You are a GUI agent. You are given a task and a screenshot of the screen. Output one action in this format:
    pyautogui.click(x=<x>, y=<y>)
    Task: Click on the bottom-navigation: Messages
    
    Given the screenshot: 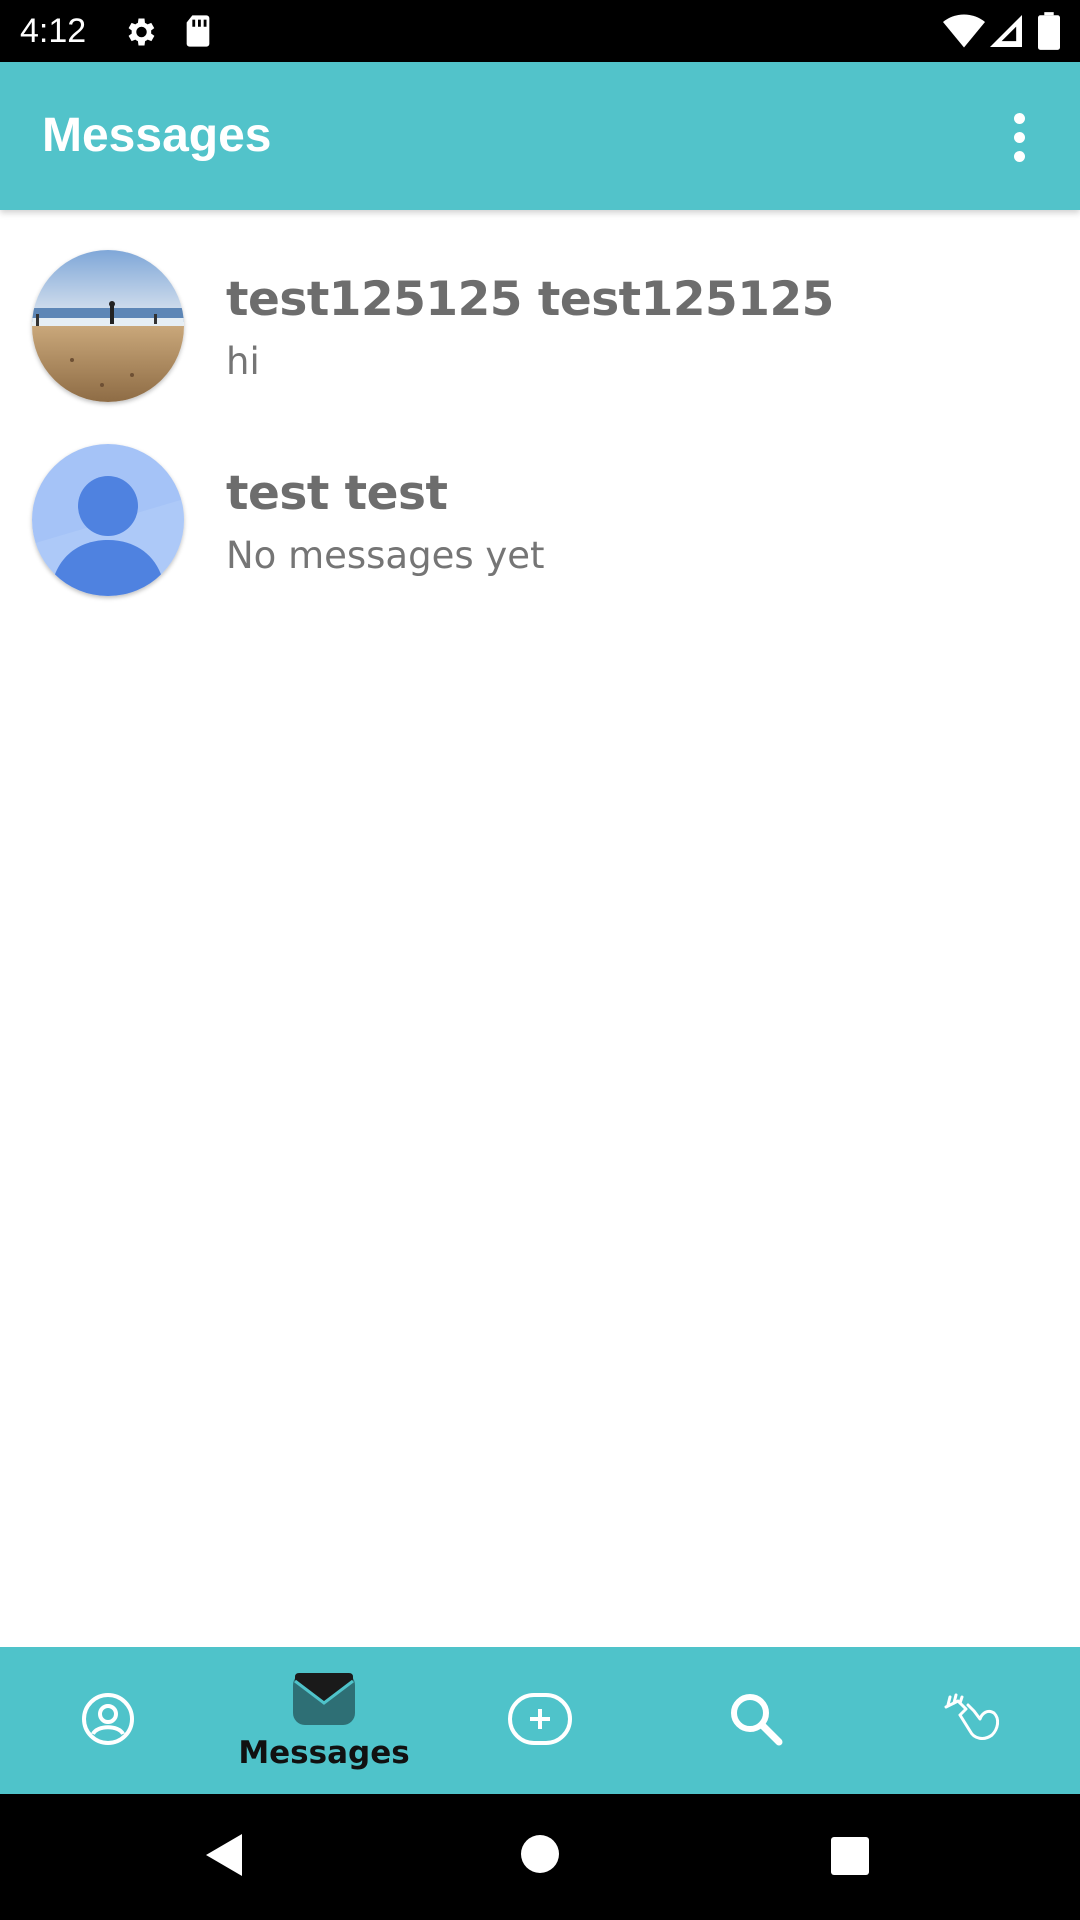 What is the action you would take?
    pyautogui.click(x=540, y=1720)
    